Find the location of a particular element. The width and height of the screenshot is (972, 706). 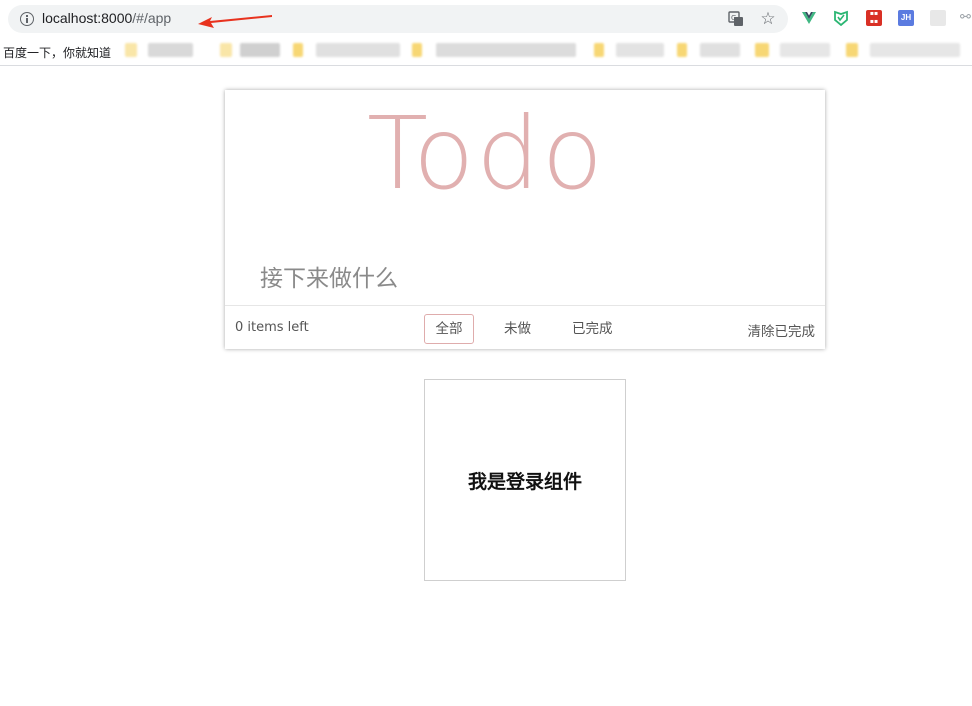

filter-active-button: 未做 is located at coordinates (517, 329).